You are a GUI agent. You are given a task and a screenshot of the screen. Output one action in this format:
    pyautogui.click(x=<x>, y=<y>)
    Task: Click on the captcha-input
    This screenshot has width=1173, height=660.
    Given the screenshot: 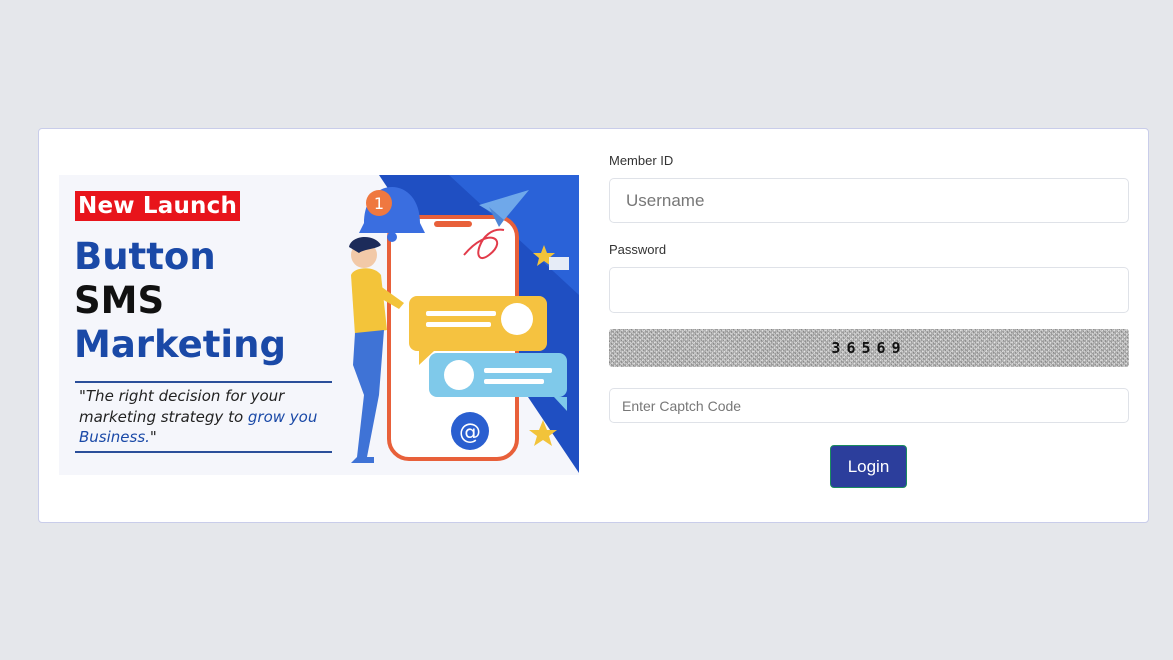 What is the action you would take?
    pyautogui.click(x=869, y=405)
    